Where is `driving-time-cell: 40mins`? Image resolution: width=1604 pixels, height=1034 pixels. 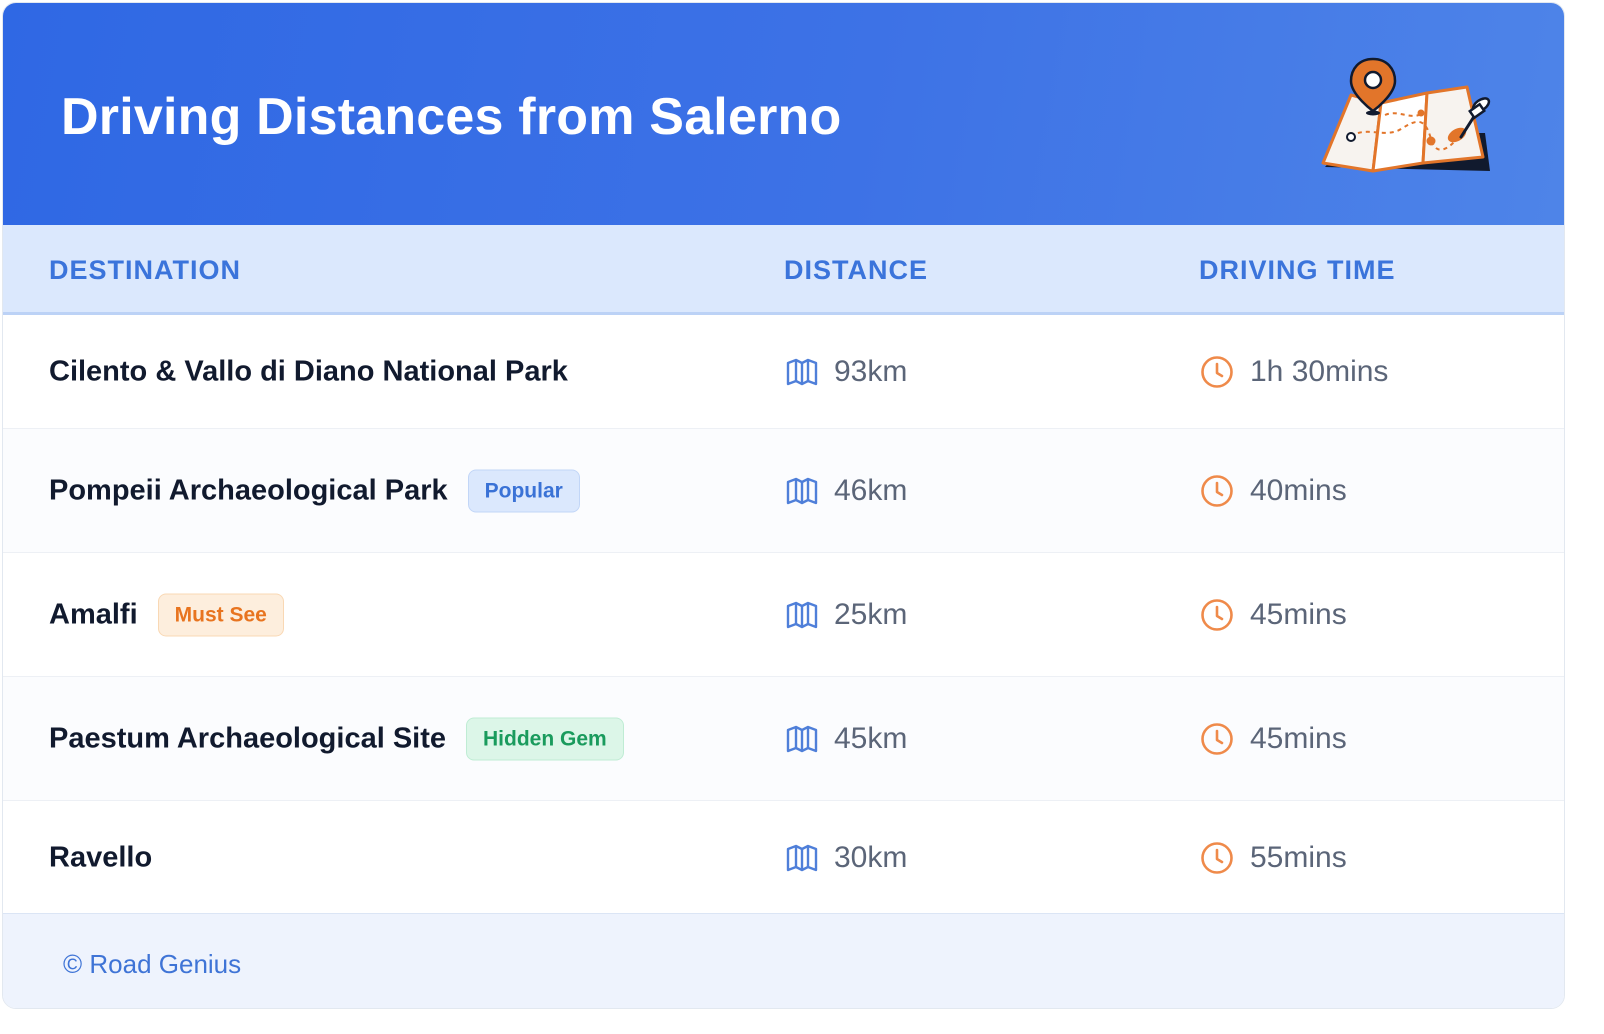 driving-time-cell: 40mins is located at coordinates (1273, 491).